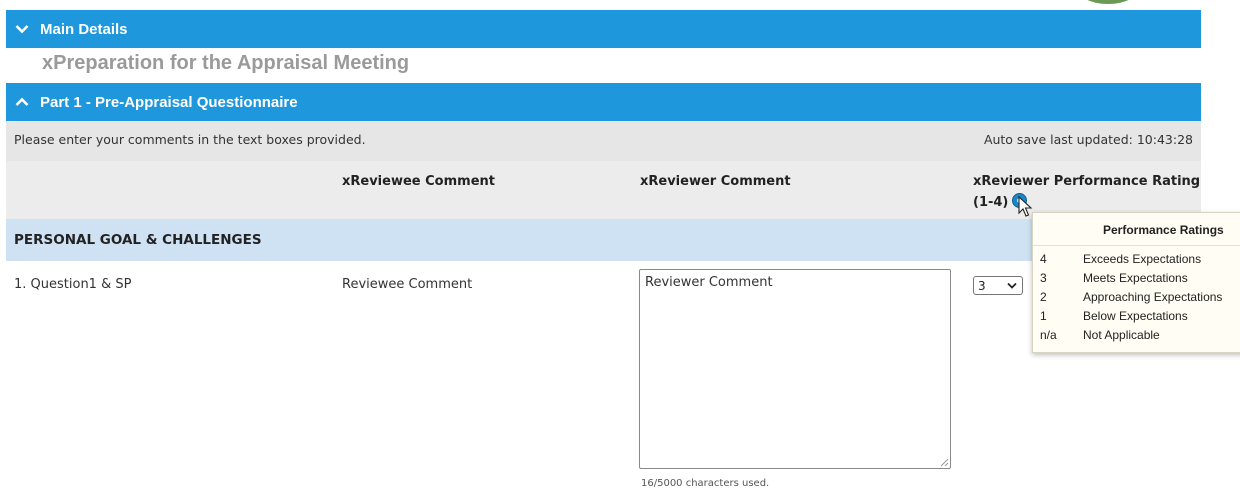  Describe the element at coordinates (715, 181) in the screenshot. I see `column-header-reviewer: xReviewer Comment` at that location.